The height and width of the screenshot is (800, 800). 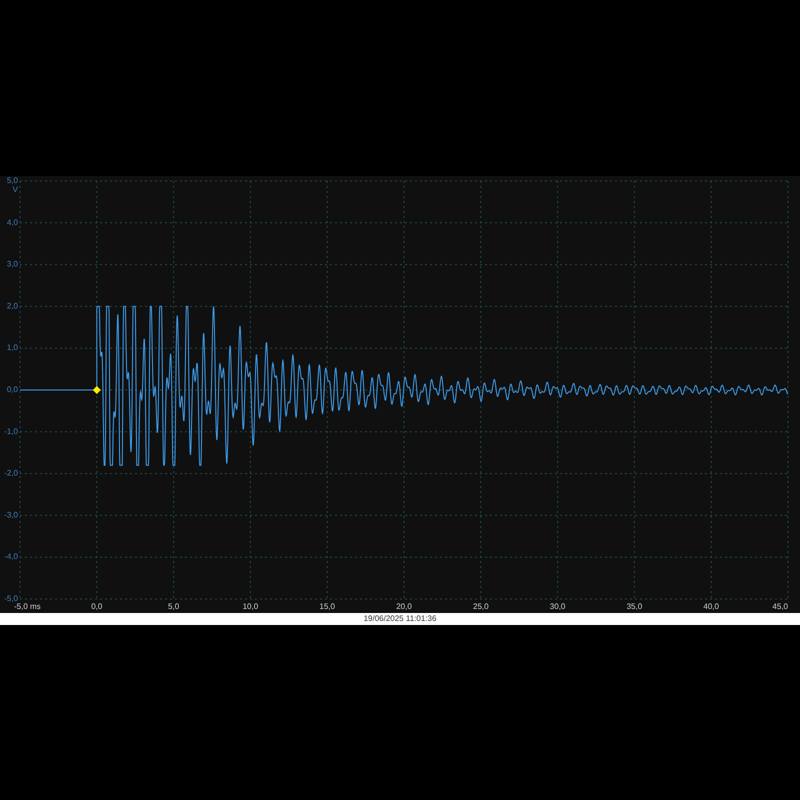 I want to click on x-axis-label: 15,0, so click(x=327, y=606).